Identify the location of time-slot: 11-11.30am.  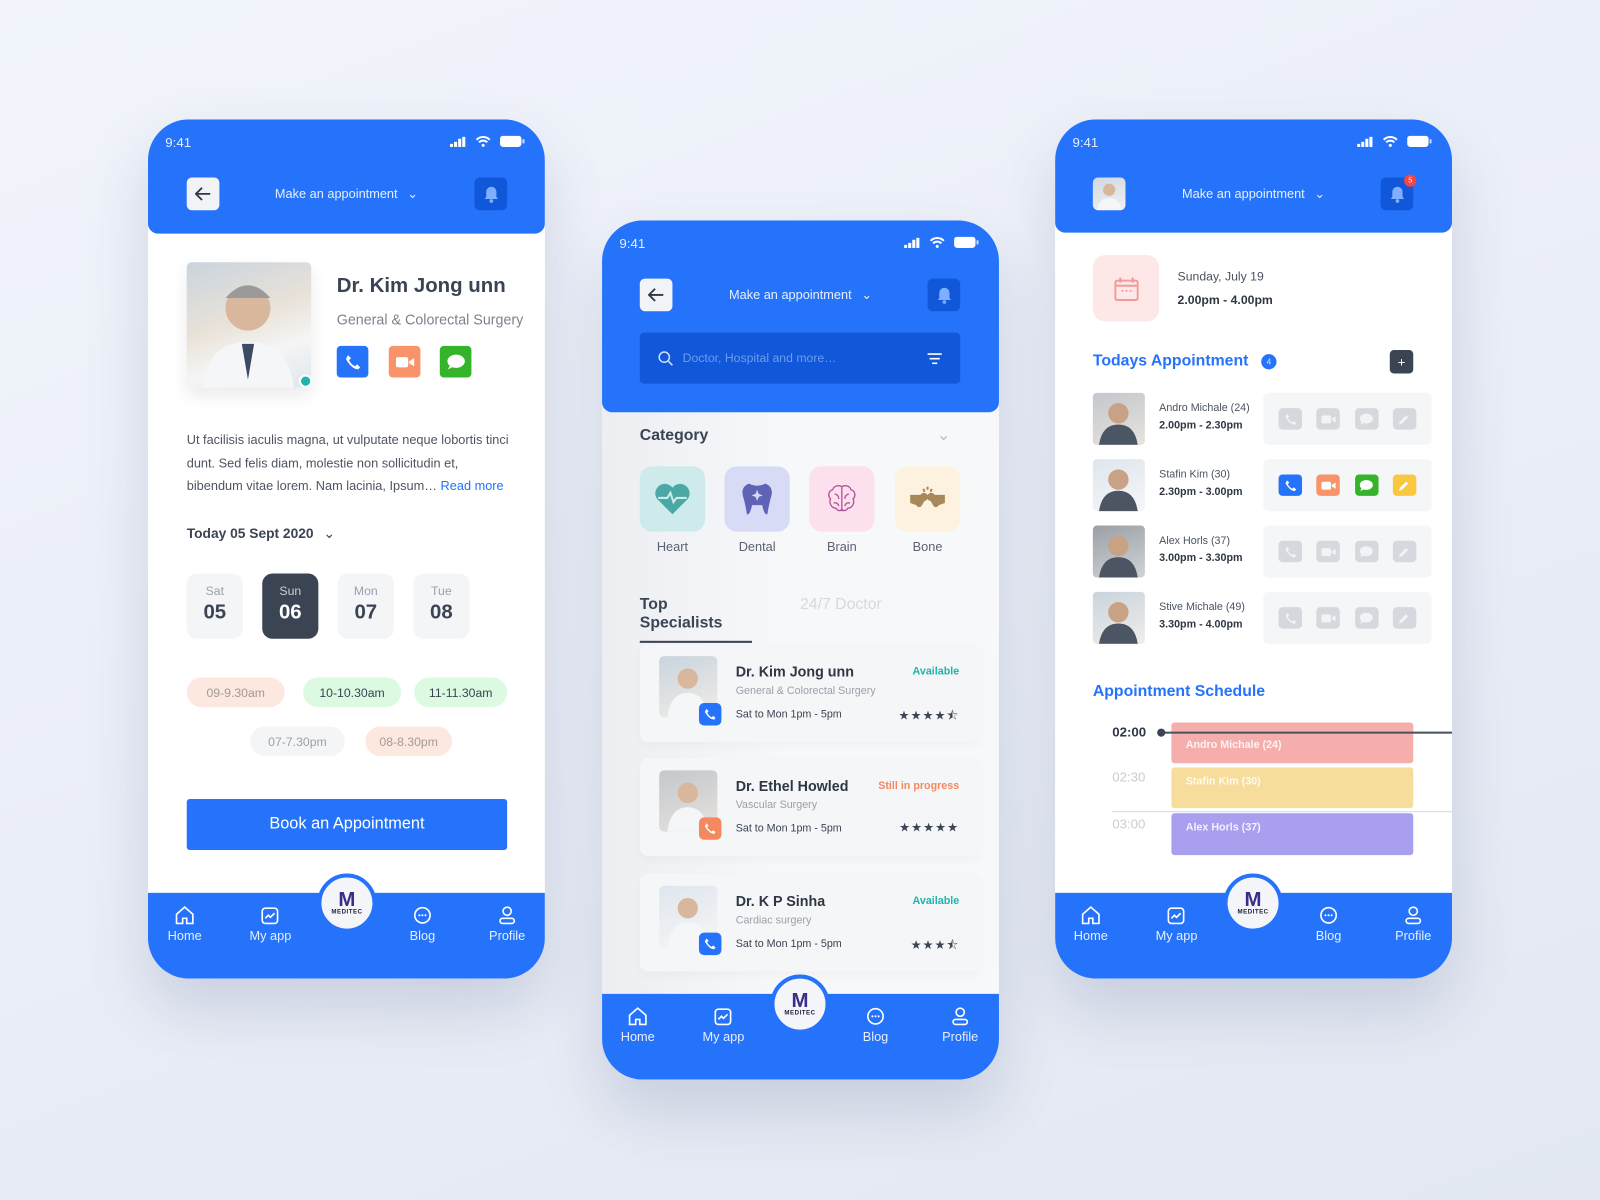
(461, 692).